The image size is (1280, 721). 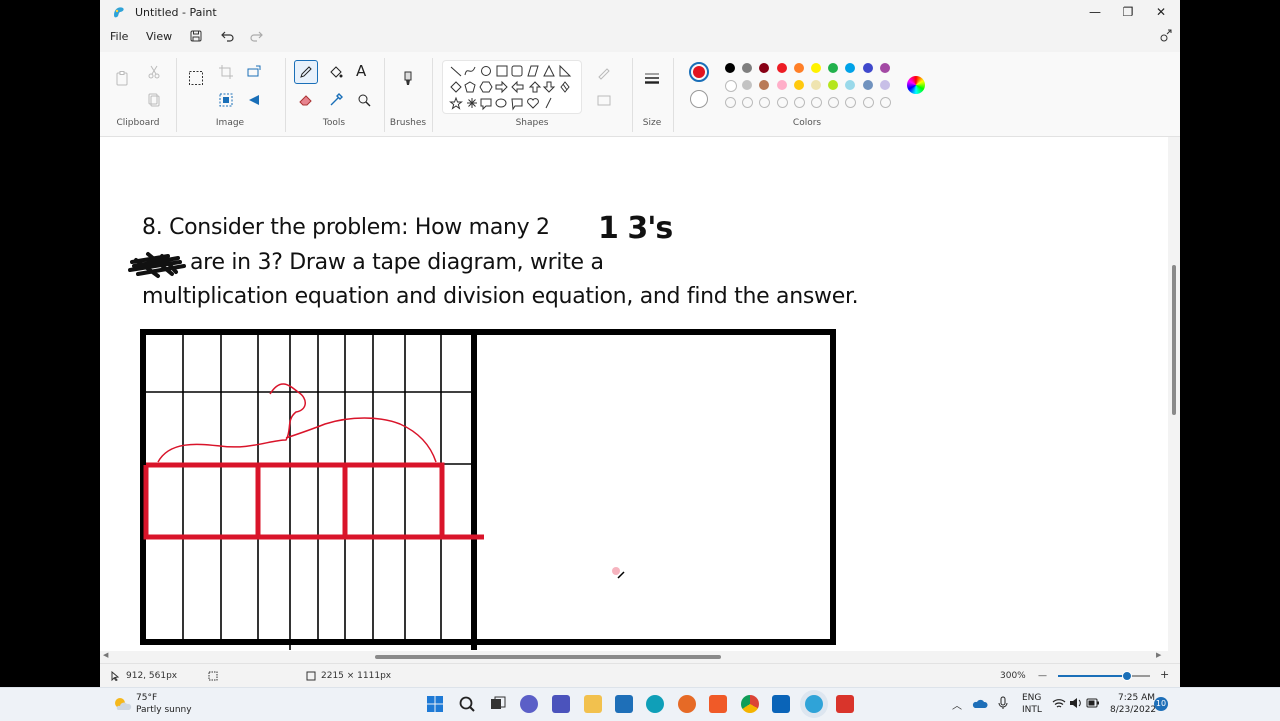 I want to click on resize-icon, so click(x=254, y=72).